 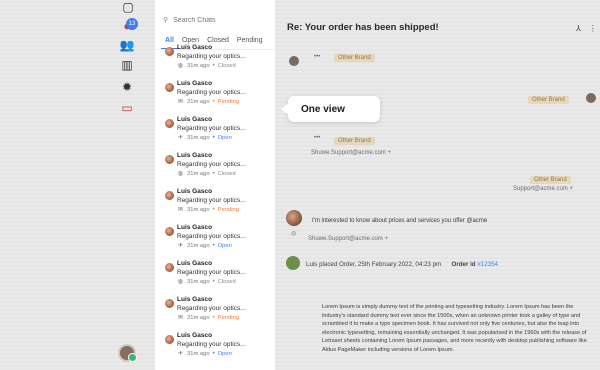 I want to click on more-options-icon: ⋮, so click(x=593, y=28).